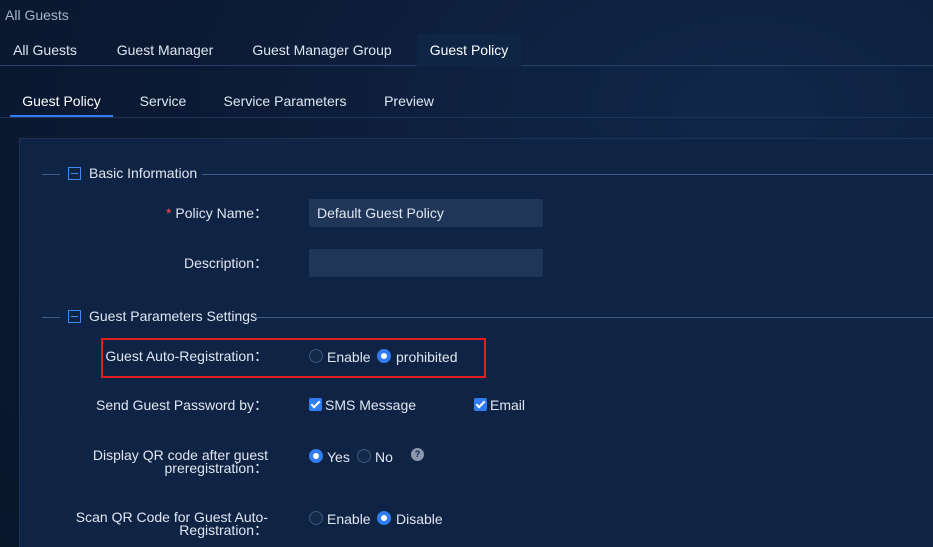 The height and width of the screenshot is (547, 933). I want to click on display-qr-yes-label: Yes, so click(338, 457).